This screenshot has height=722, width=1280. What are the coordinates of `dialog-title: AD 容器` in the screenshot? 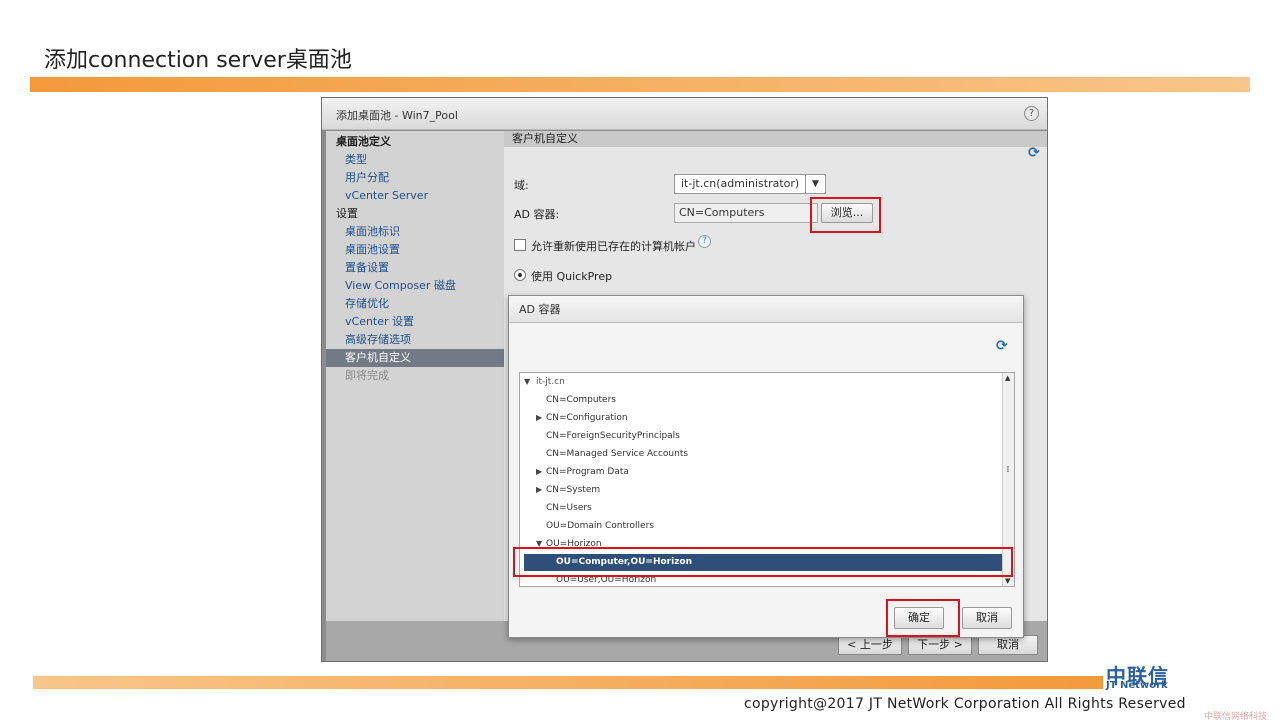 It's located at (766, 309).